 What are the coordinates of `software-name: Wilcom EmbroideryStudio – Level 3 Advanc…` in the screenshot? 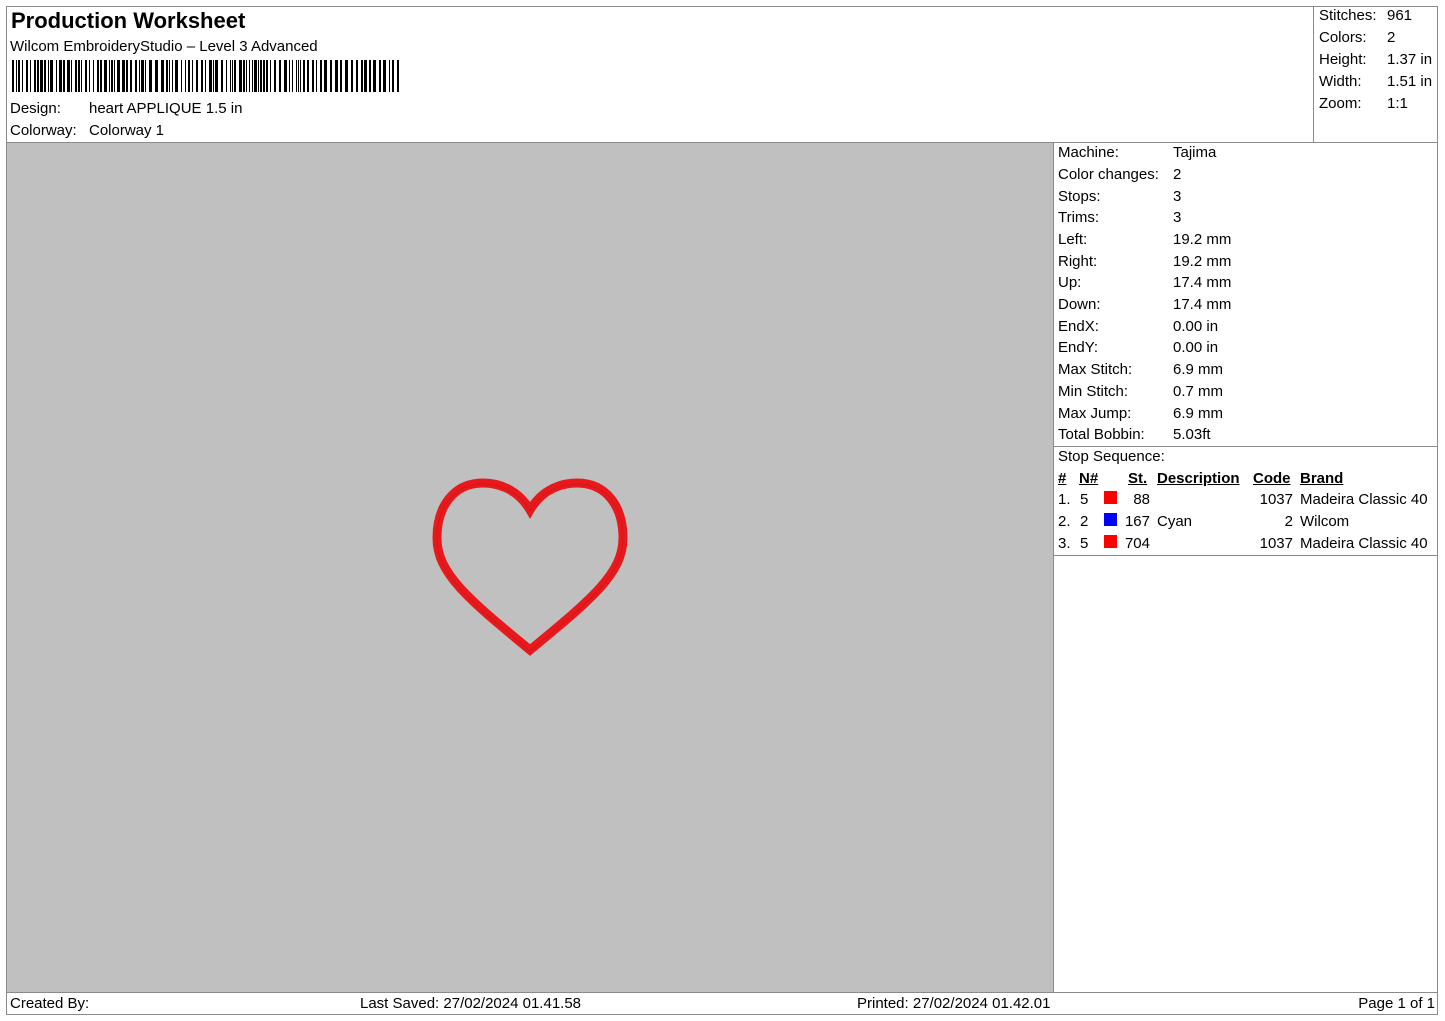 It's located at (164, 46).